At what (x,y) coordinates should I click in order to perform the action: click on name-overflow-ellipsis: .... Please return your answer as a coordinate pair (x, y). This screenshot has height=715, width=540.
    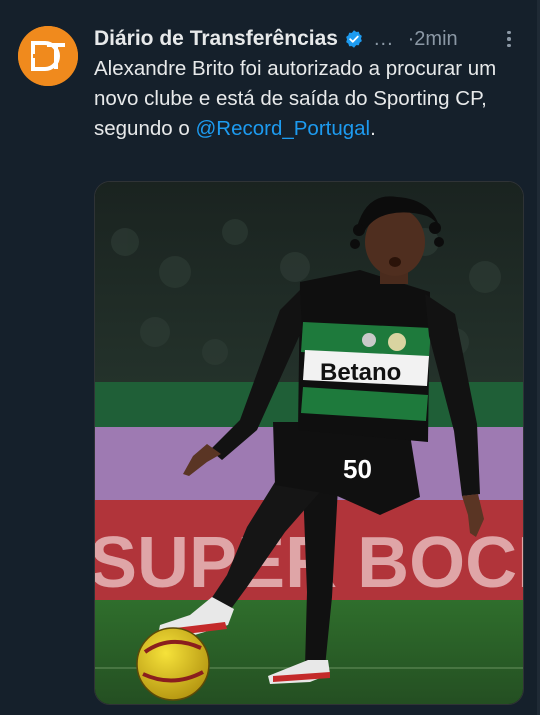
    Looking at the image, I should click on (383, 38).